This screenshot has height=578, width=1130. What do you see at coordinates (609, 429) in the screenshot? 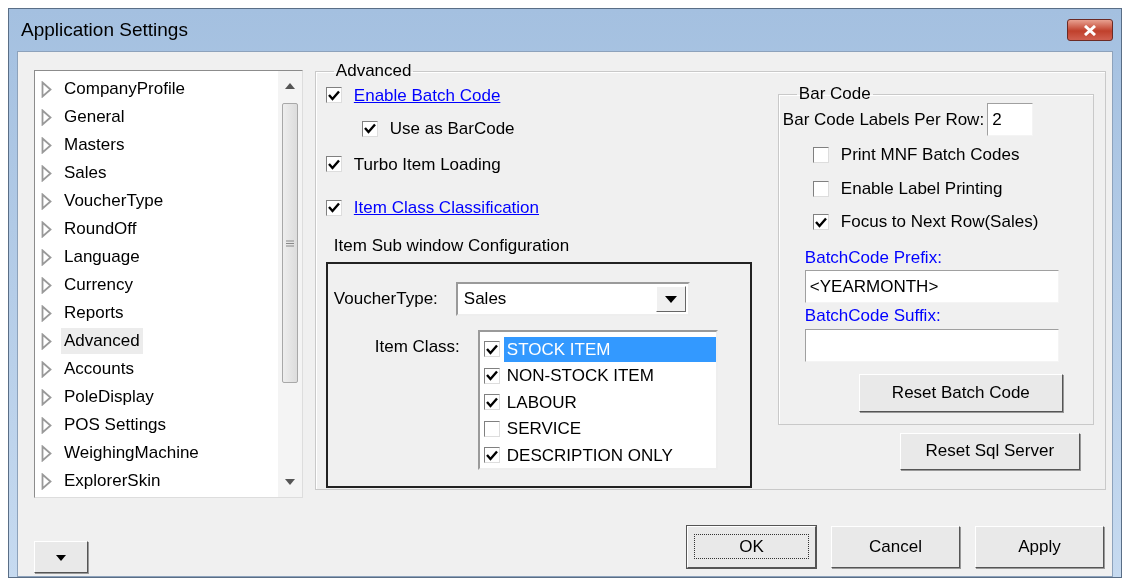
I see `list-item: SERVICE` at bounding box center [609, 429].